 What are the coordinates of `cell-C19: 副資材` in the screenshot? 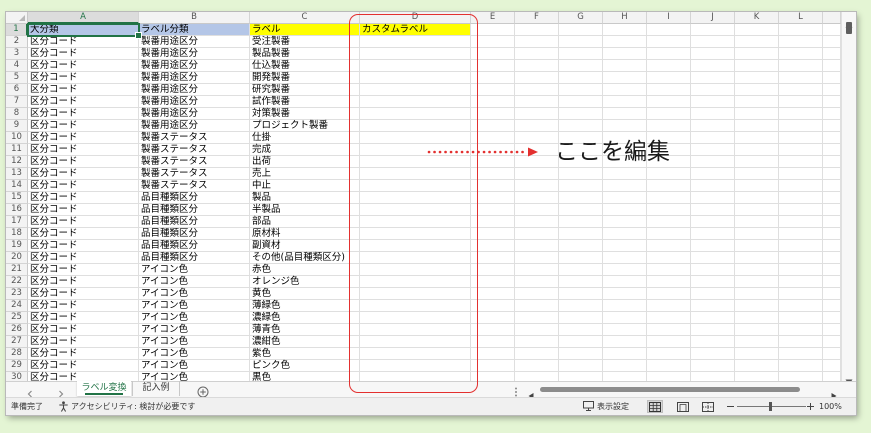 It's located at (305, 246).